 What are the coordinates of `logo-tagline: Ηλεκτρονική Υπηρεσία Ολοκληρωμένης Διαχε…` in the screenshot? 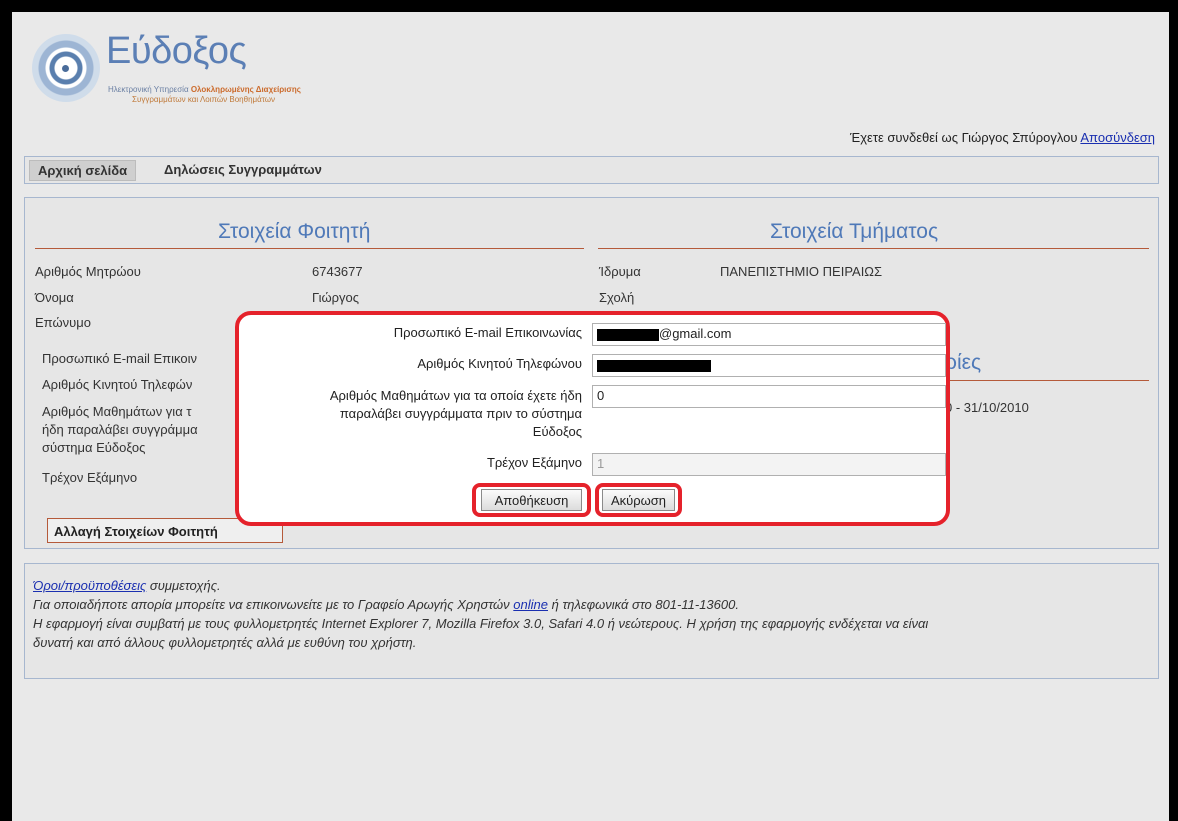 It's located at (204, 89).